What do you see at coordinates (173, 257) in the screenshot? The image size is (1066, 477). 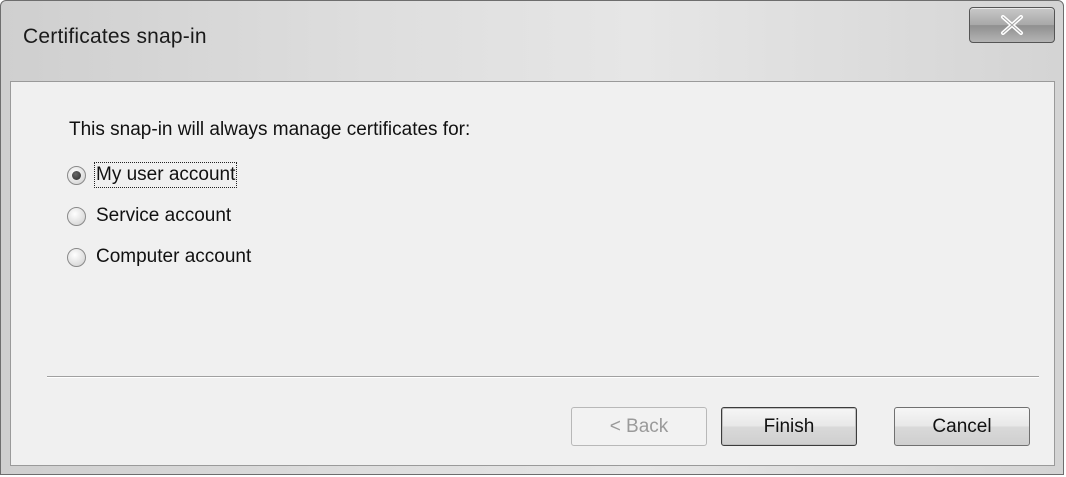 I see `option-label-computer-account: Computer account` at bounding box center [173, 257].